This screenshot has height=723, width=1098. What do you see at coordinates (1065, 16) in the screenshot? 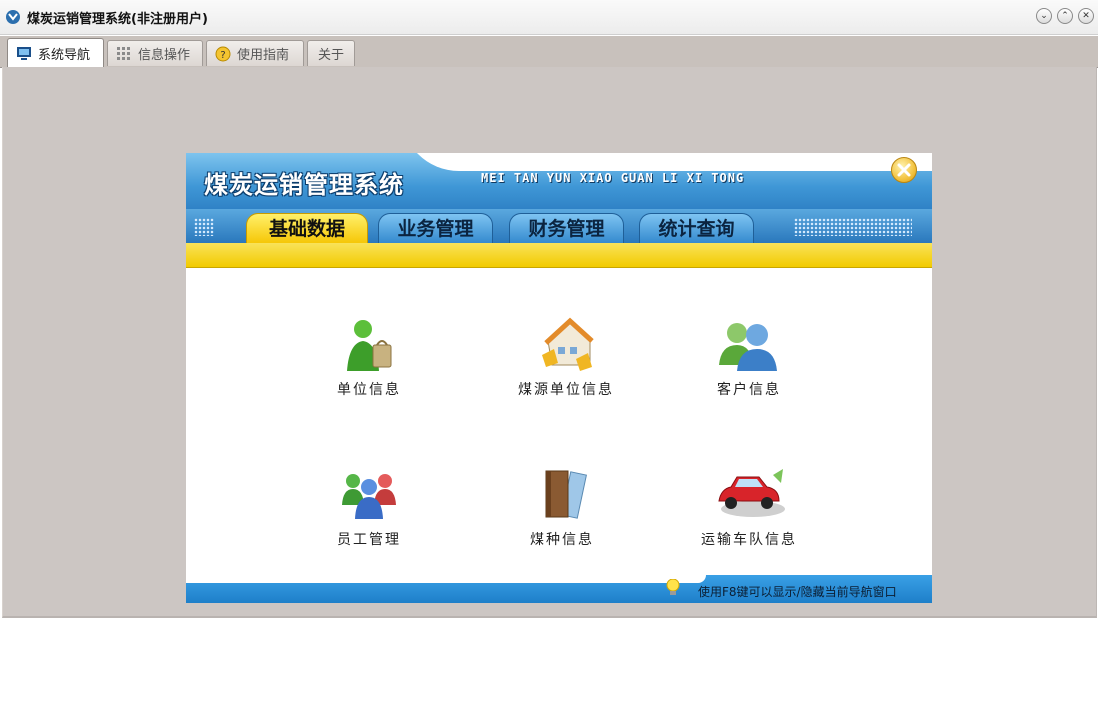
I see `maximize-button: ⌃` at bounding box center [1065, 16].